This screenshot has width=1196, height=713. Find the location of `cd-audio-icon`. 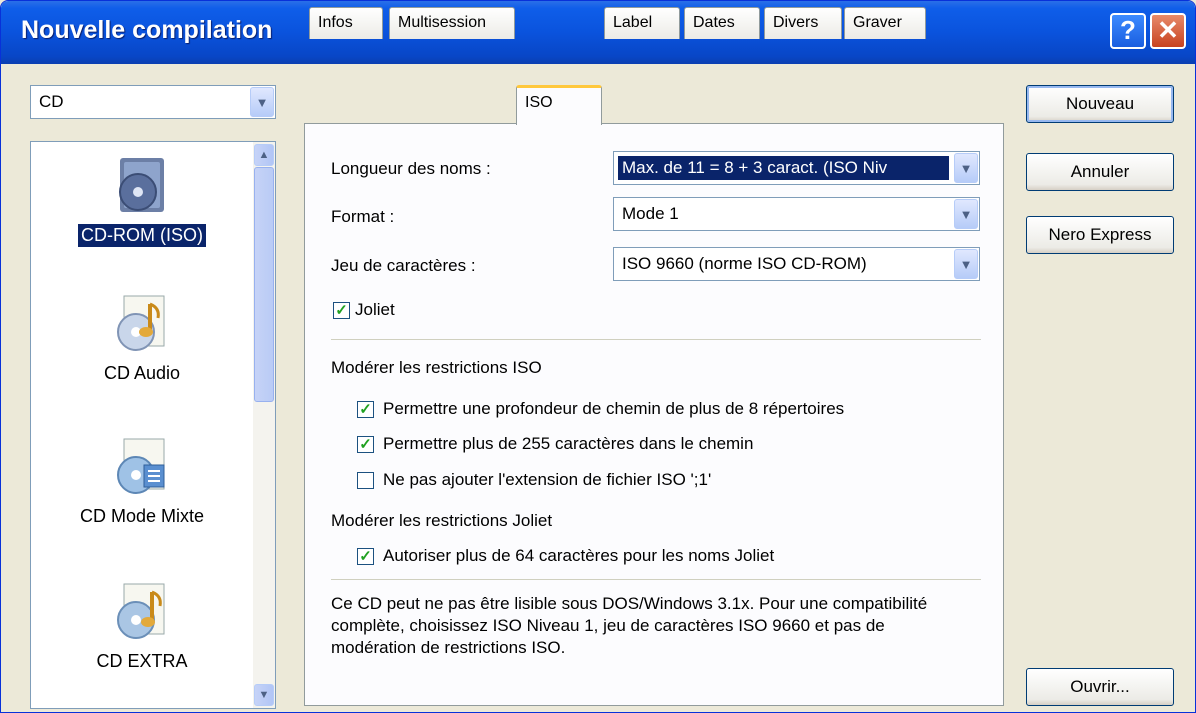

cd-audio-icon is located at coordinates (142, 324).